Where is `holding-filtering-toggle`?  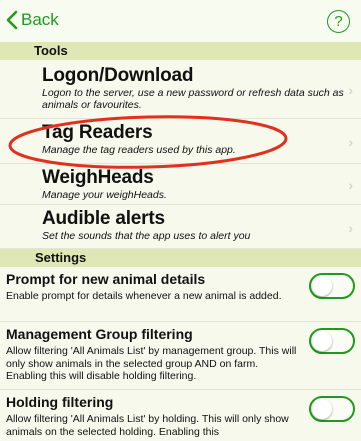 holding-filtering-toggle is located at coordinates (332, 409).